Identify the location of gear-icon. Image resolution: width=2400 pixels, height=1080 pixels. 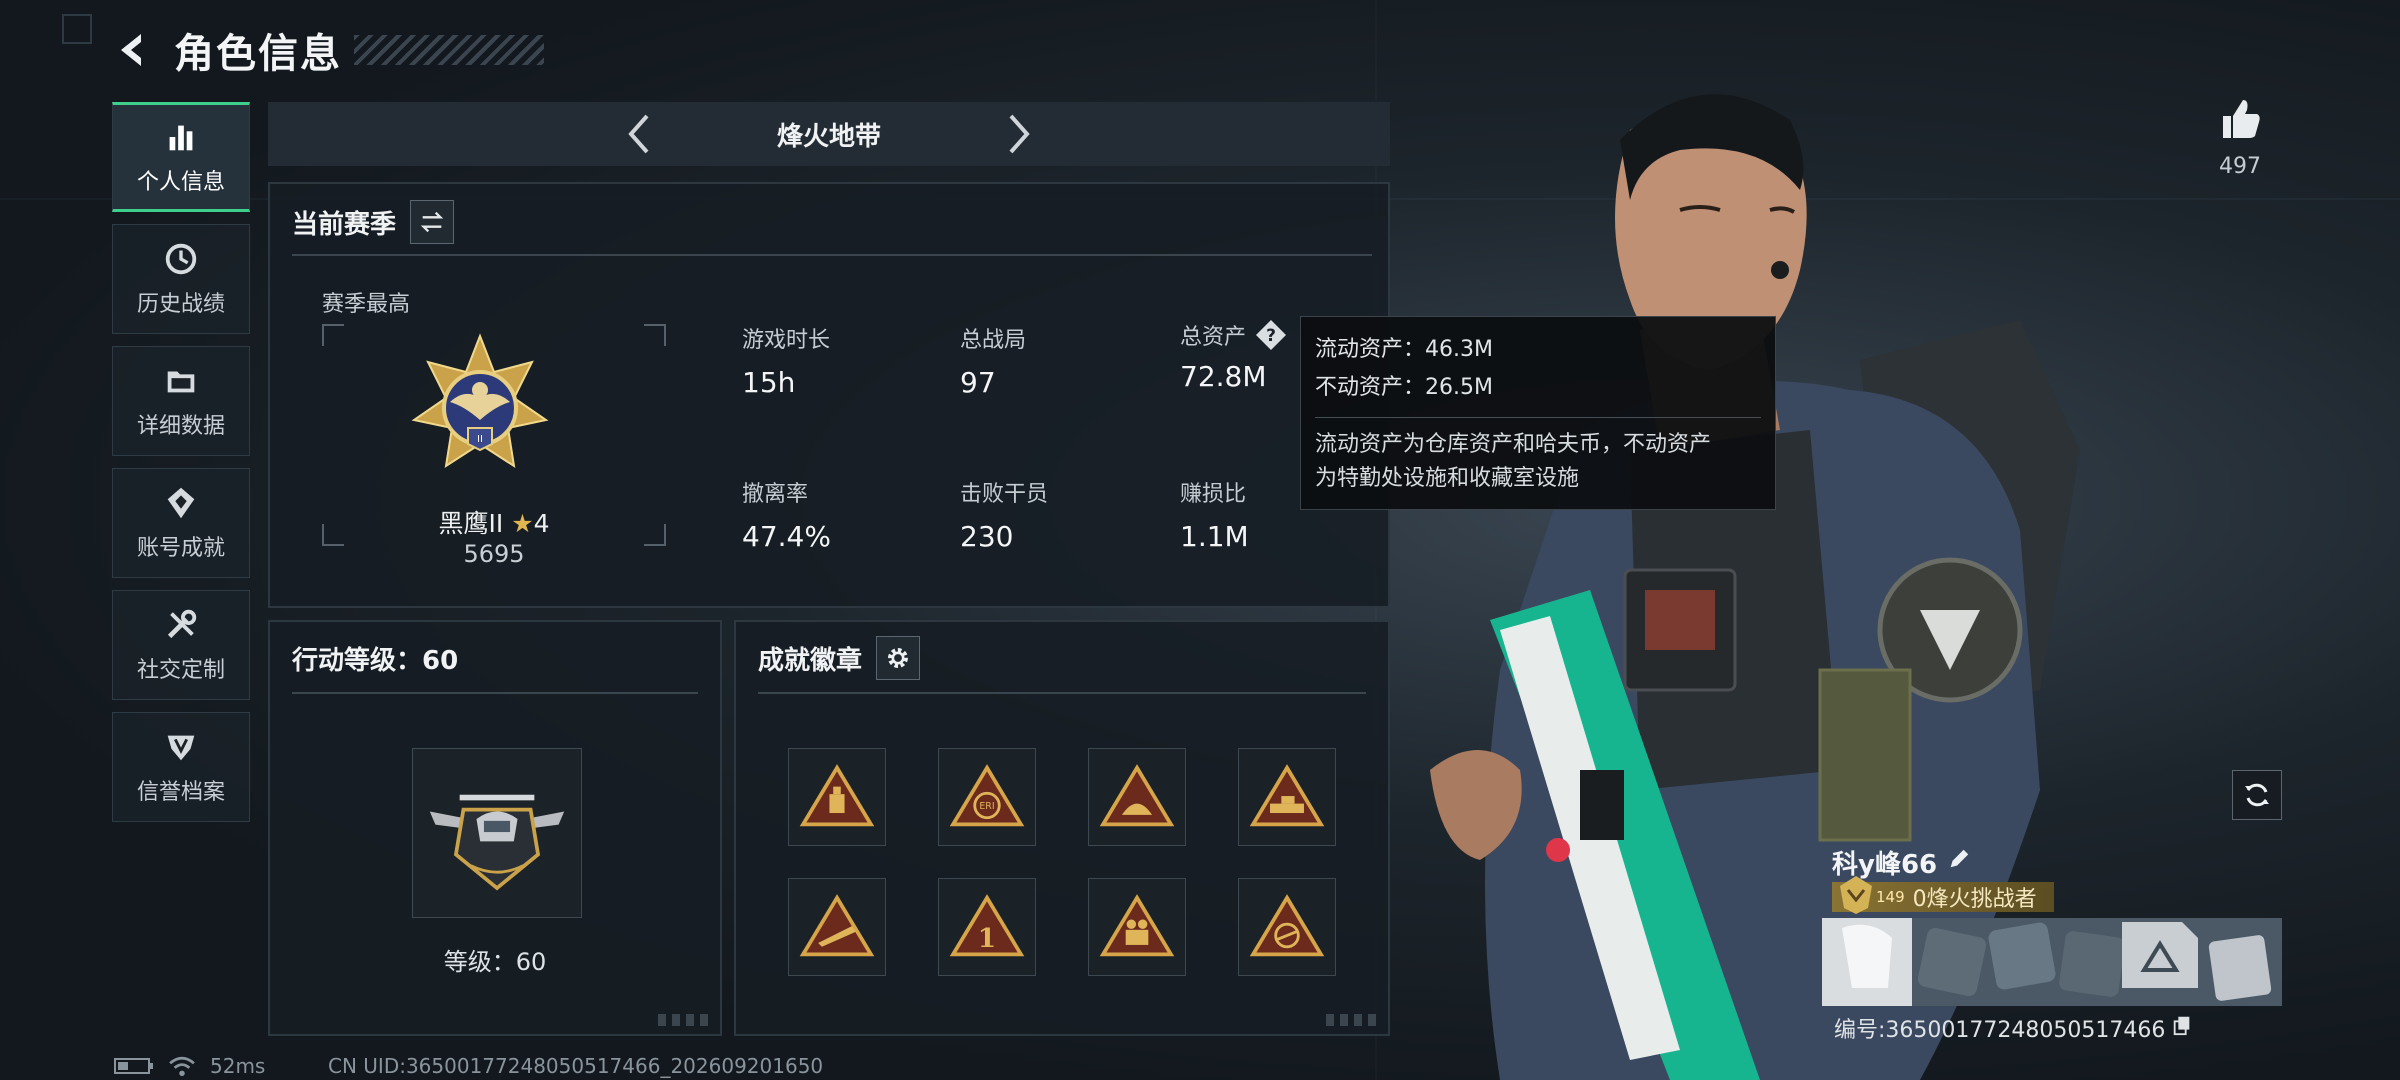
(898, 658).